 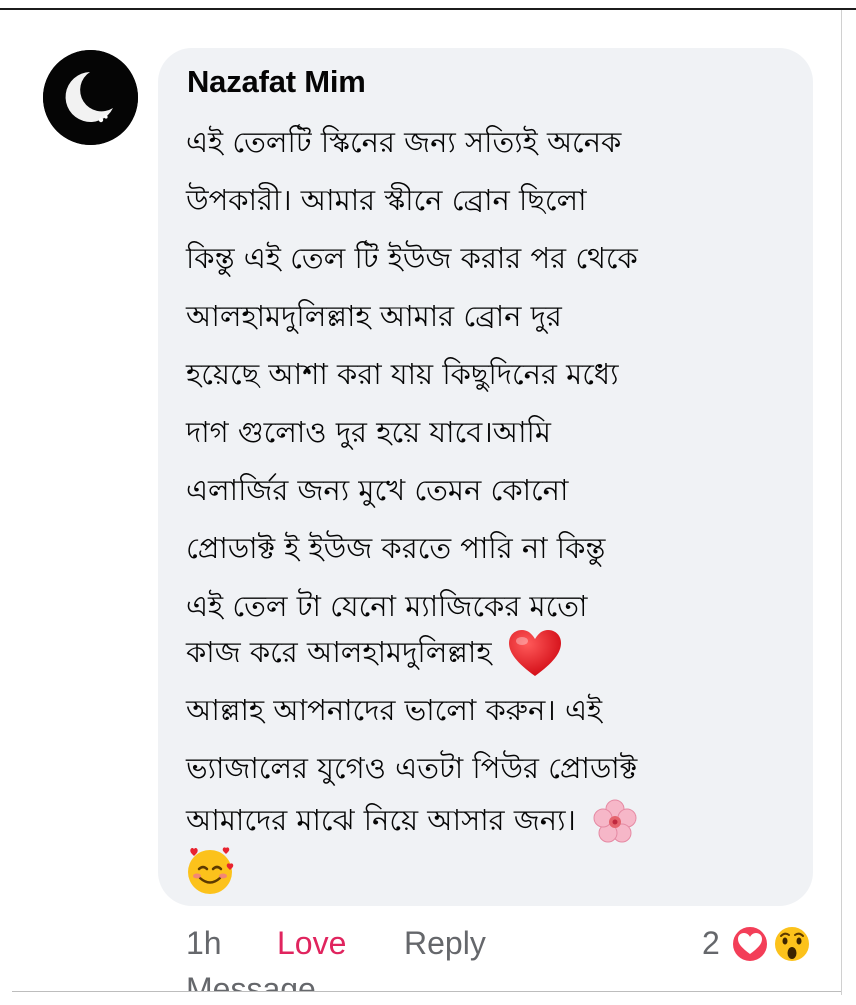 I want to click on right-border, so click(x=841, y=502).